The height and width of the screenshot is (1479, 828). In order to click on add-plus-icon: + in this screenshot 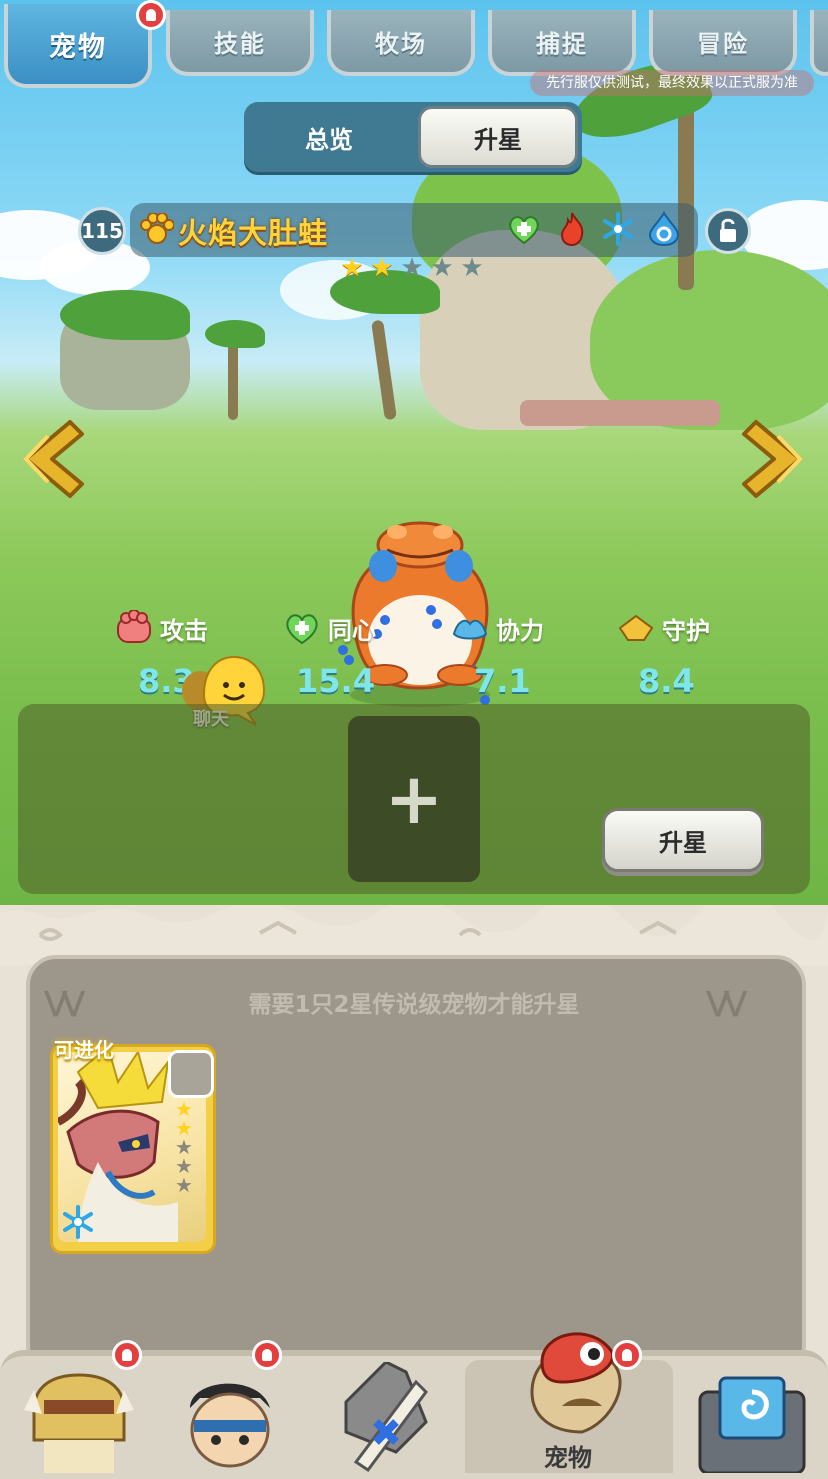, I will do `click(414, 799)`.